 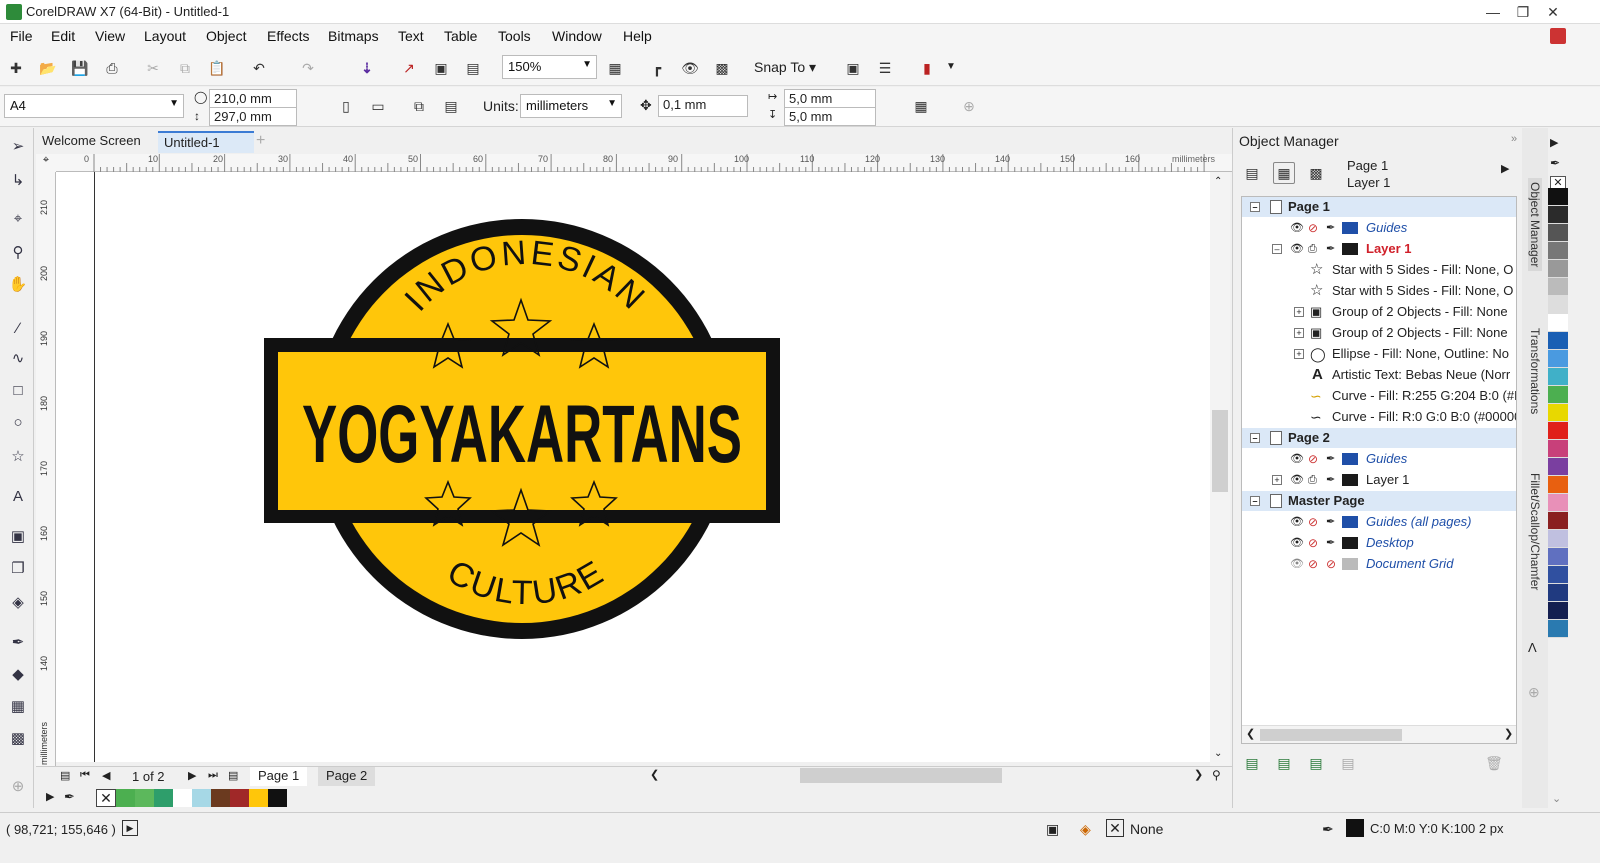 I want to click on grid-icon: ▩, so click(x=722, y=68).